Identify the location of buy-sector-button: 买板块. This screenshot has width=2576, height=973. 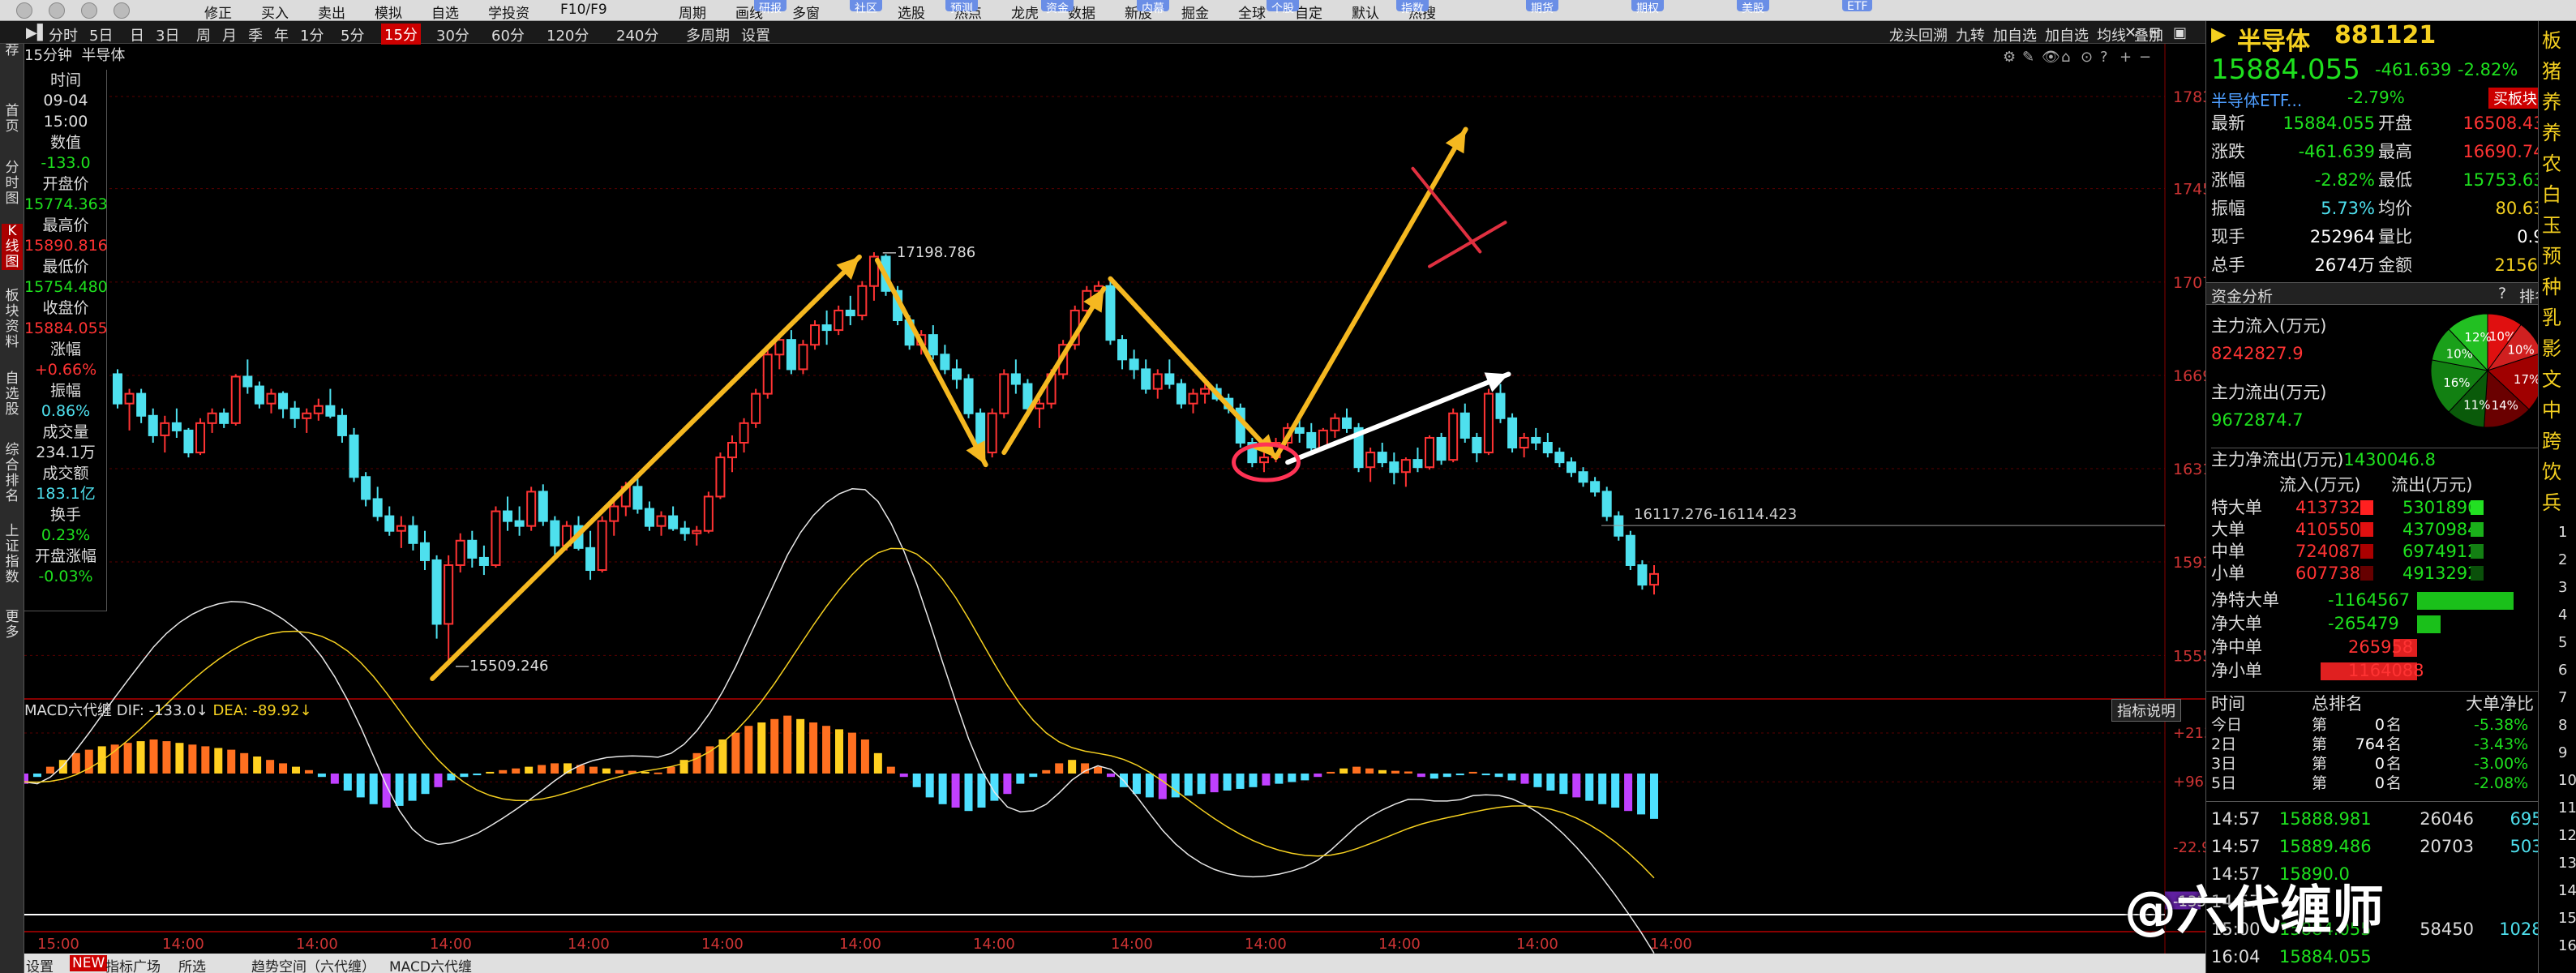
(2515, 98).